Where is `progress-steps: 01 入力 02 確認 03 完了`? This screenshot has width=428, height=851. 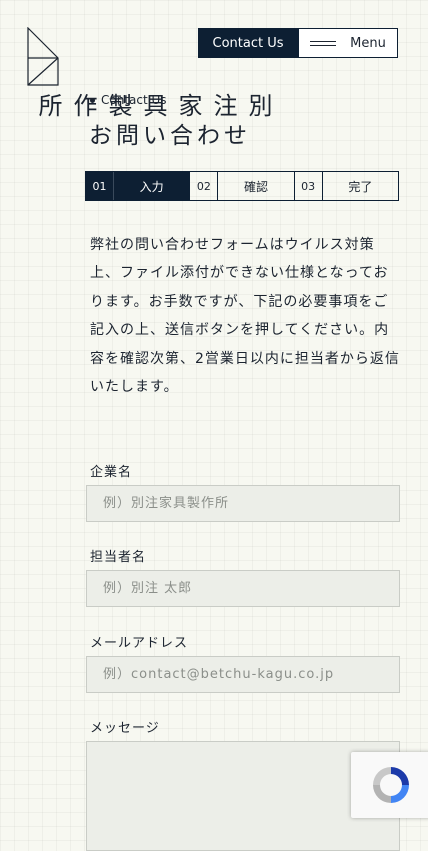
progress-steps: 01 入力 02 確認 03 完了 is located at coordinates (242, 186).